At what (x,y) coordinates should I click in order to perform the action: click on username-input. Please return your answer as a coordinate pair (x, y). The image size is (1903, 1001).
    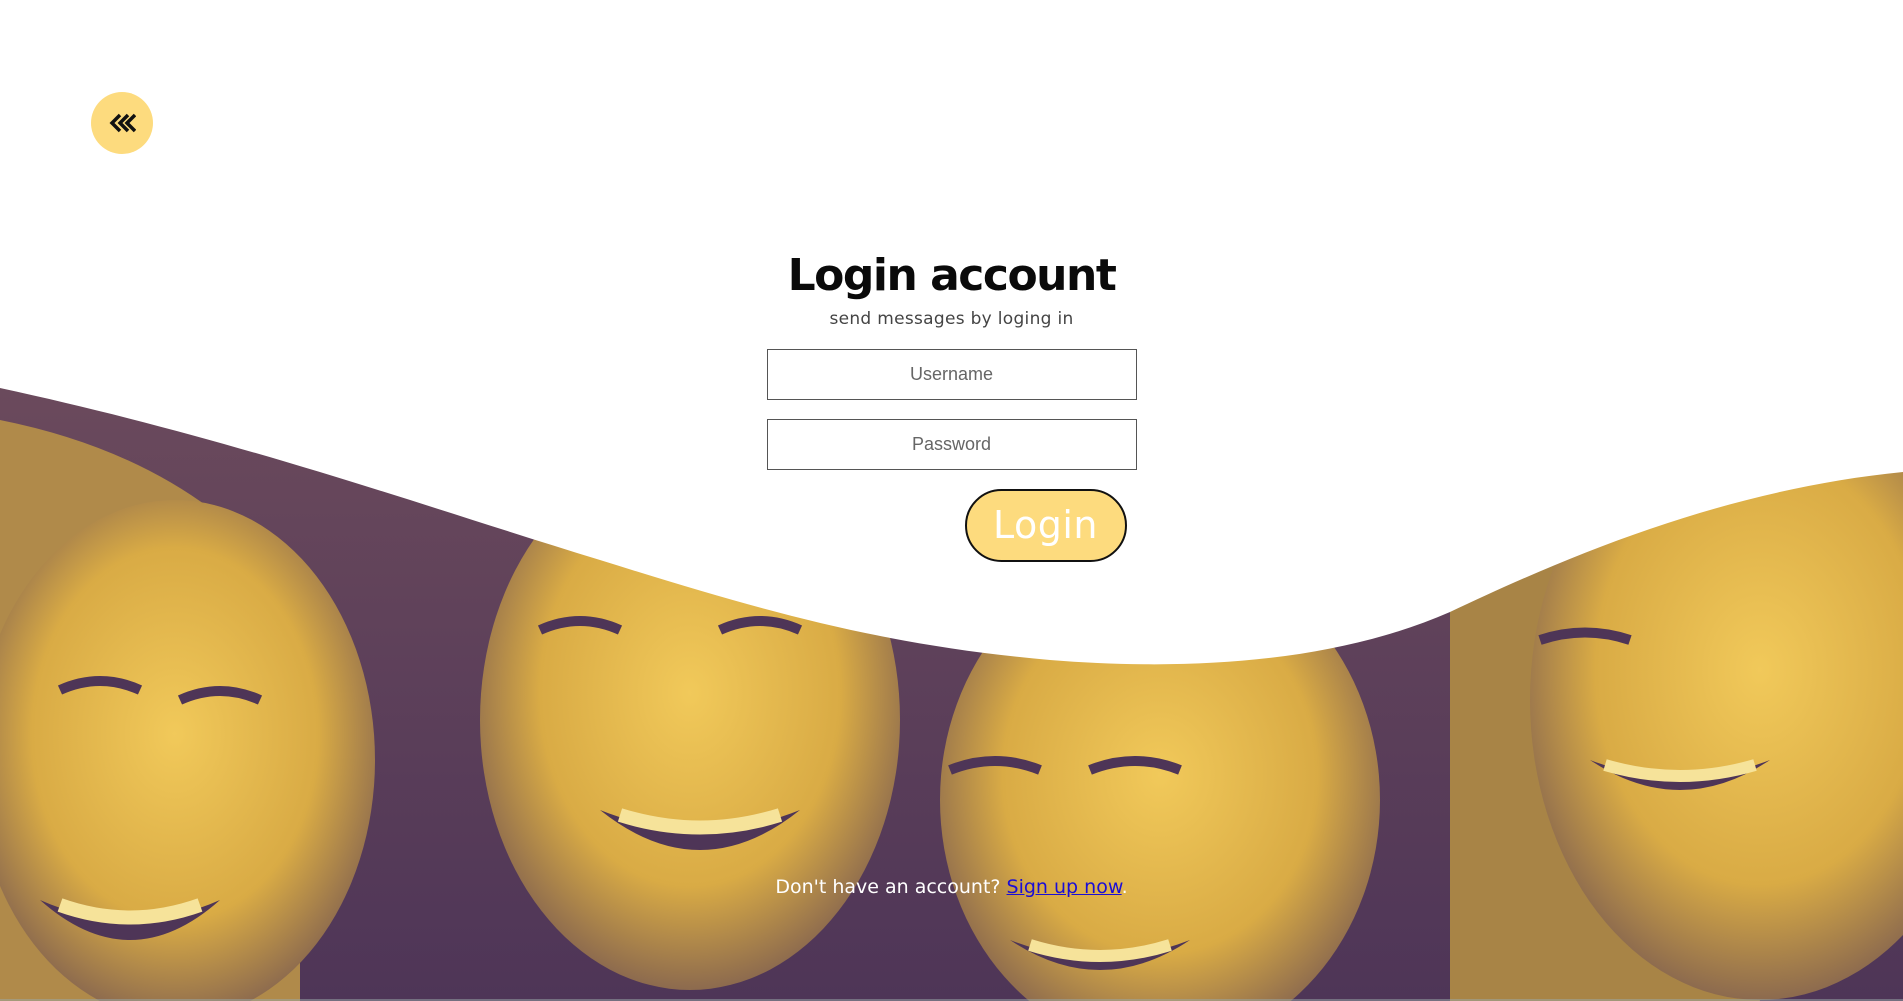
    Looking at the image, I should click on (951, 374).